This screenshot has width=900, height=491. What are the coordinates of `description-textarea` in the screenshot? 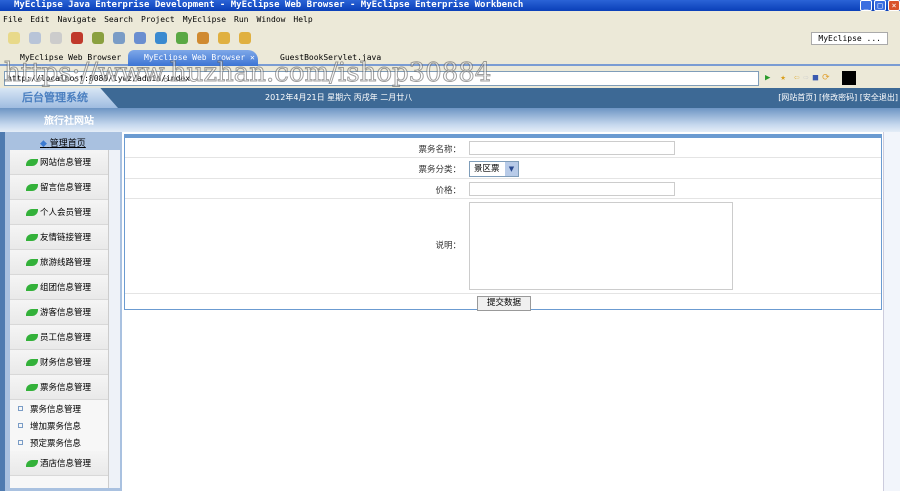 It's located at (601, 246).